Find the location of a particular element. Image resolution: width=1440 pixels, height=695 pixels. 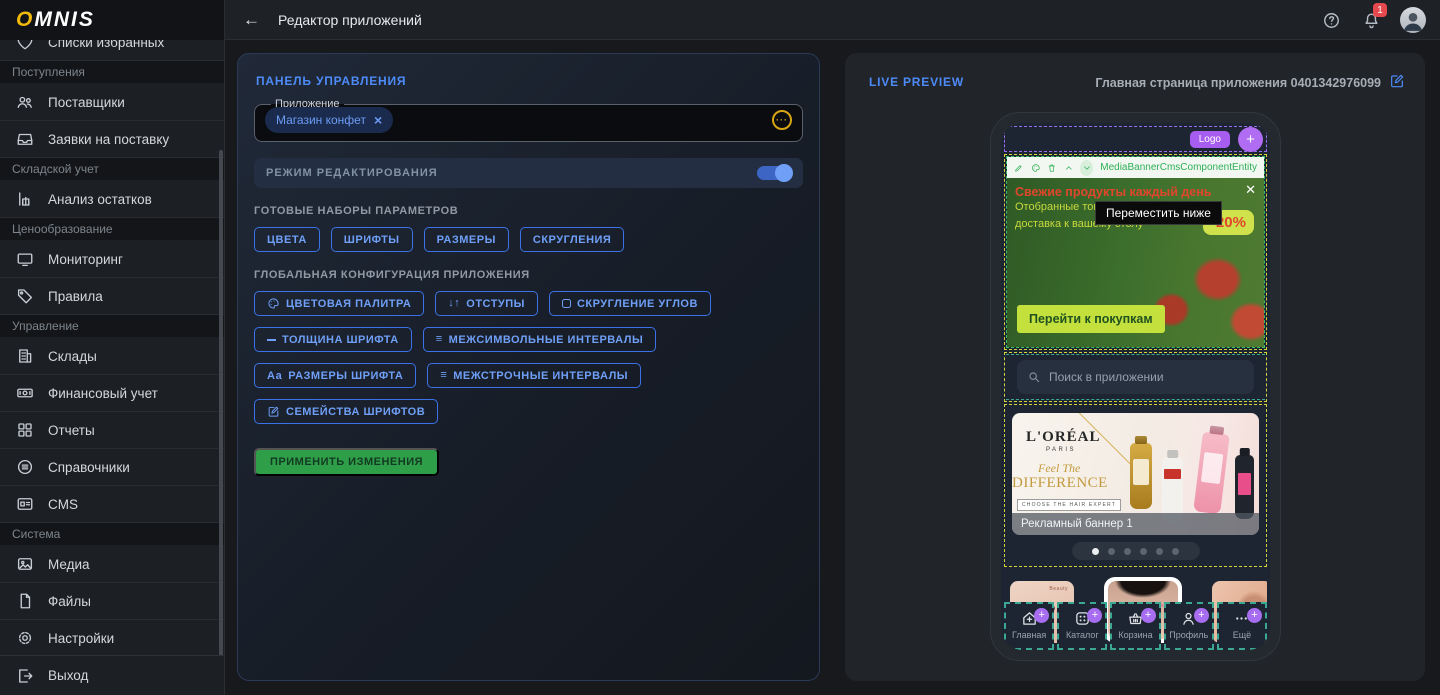

preset-roundings-button: СКРУГЛЕНИЯ is located at coordinates (572, 239).